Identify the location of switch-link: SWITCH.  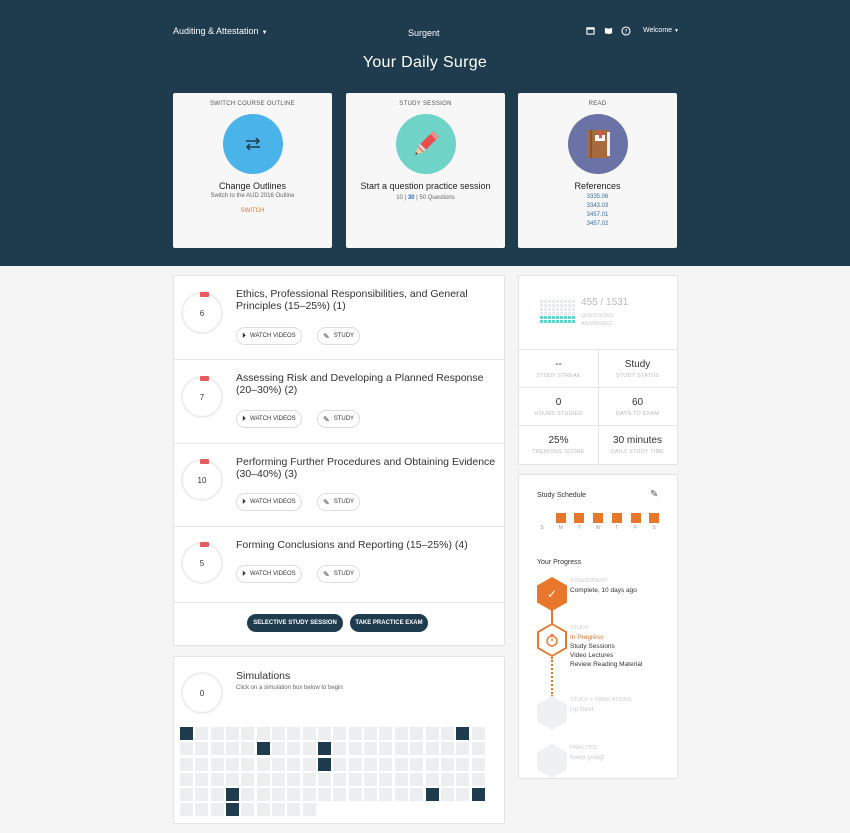
(252, 211).